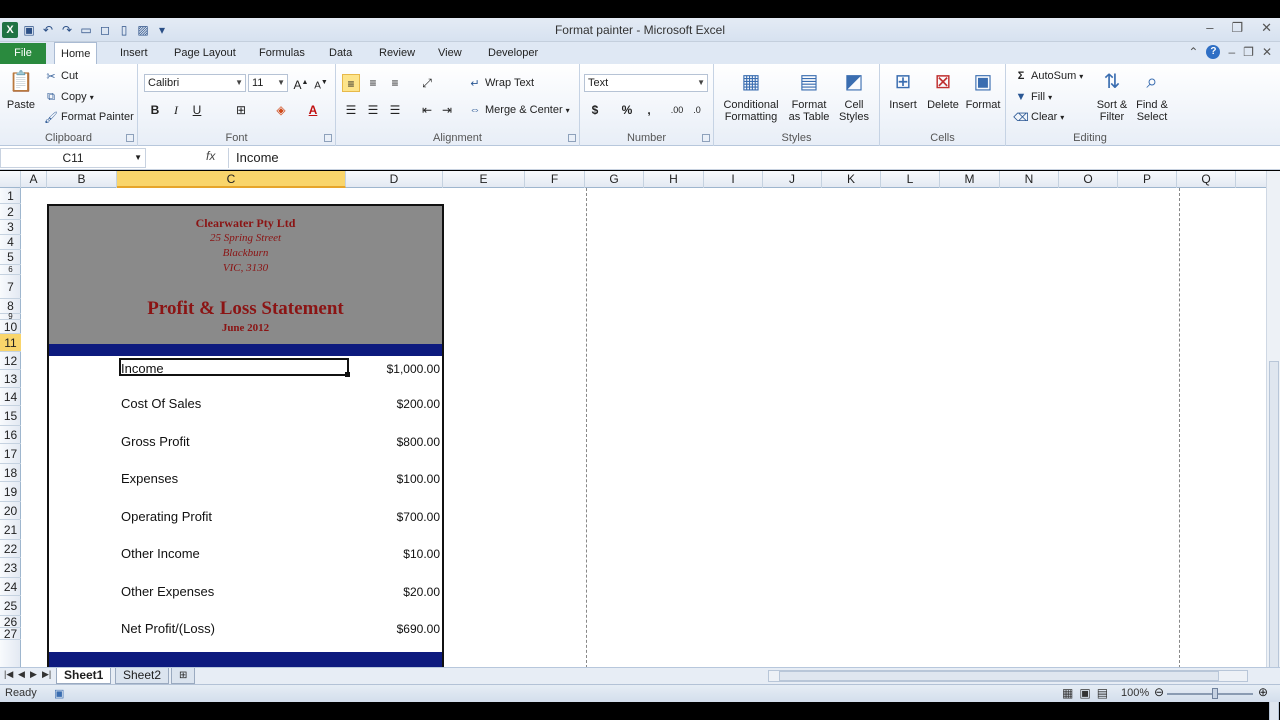 The width and height of the screenshot is (1280, 720). Describe the element at coordinates (134, 53) in the screenshot. I see `tab-insert: Insert` at that location.